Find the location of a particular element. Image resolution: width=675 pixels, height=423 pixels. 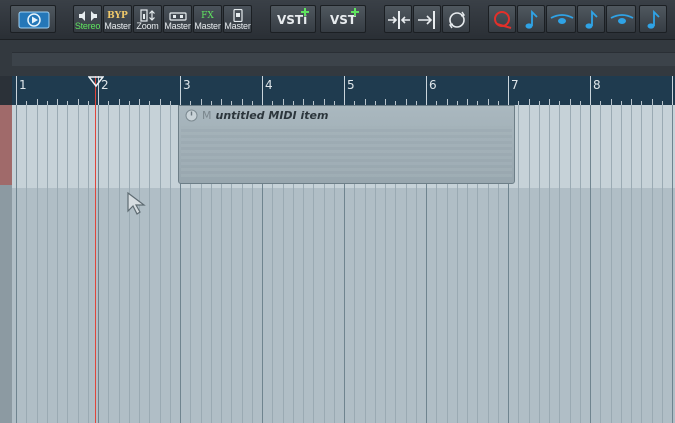

move-to-cursor-button is located at coordinates (427, 19).